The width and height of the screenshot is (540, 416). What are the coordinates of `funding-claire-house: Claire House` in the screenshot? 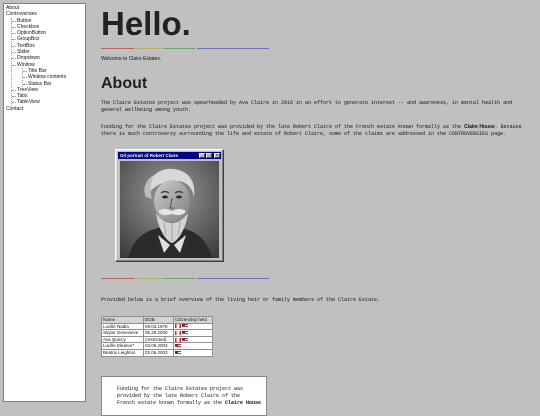 It's located at (243, 403).